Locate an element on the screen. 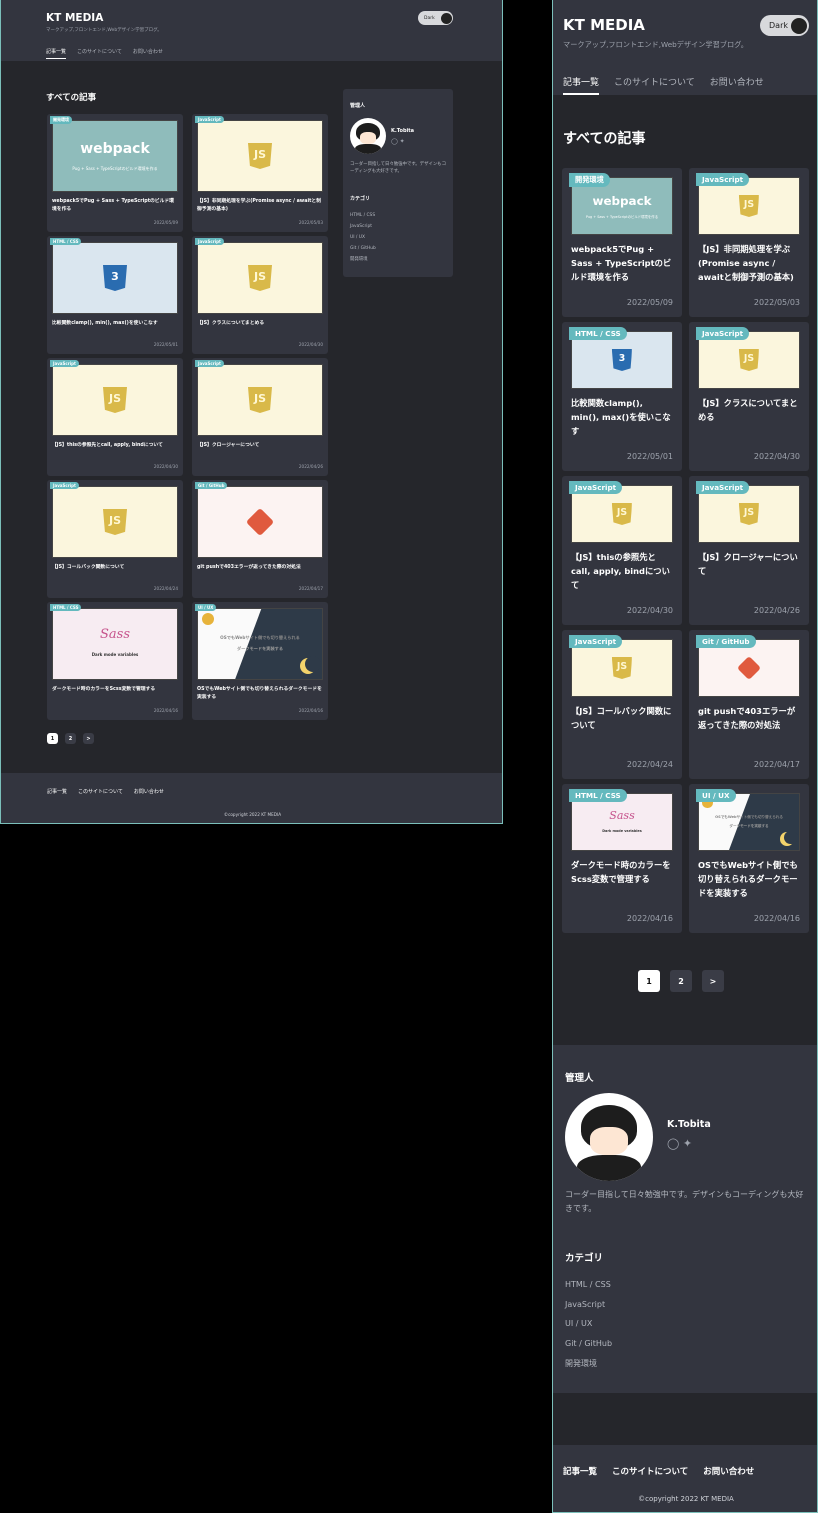  webpack-logo: webpack is located at coordinates (115, 149).